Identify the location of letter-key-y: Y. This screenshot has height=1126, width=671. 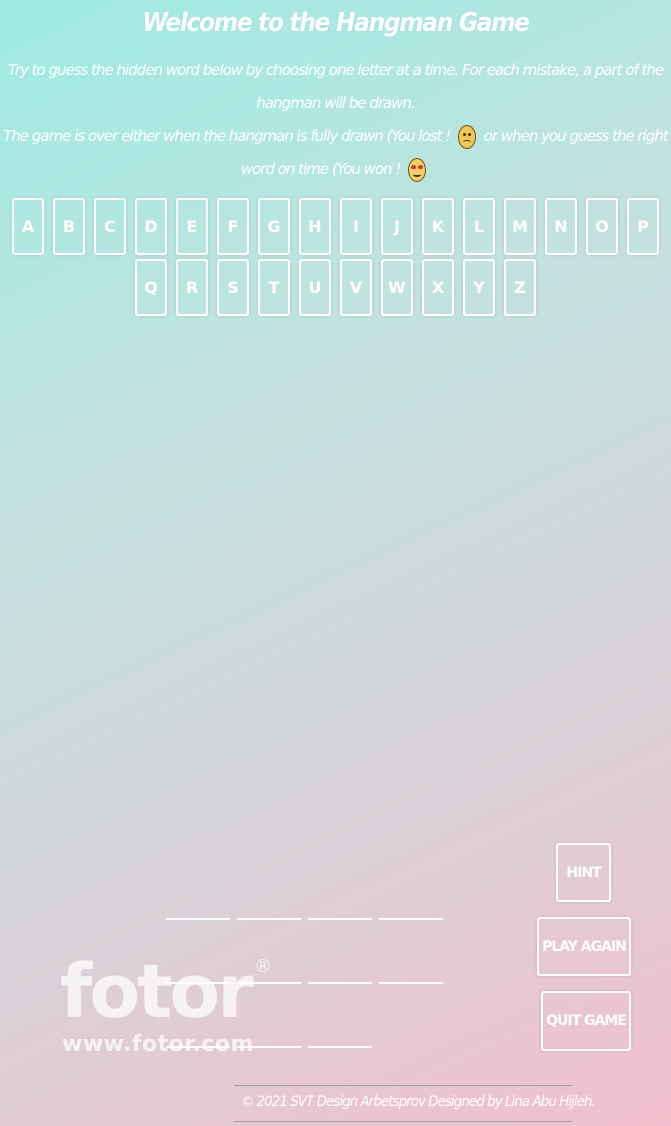
(479, 287).